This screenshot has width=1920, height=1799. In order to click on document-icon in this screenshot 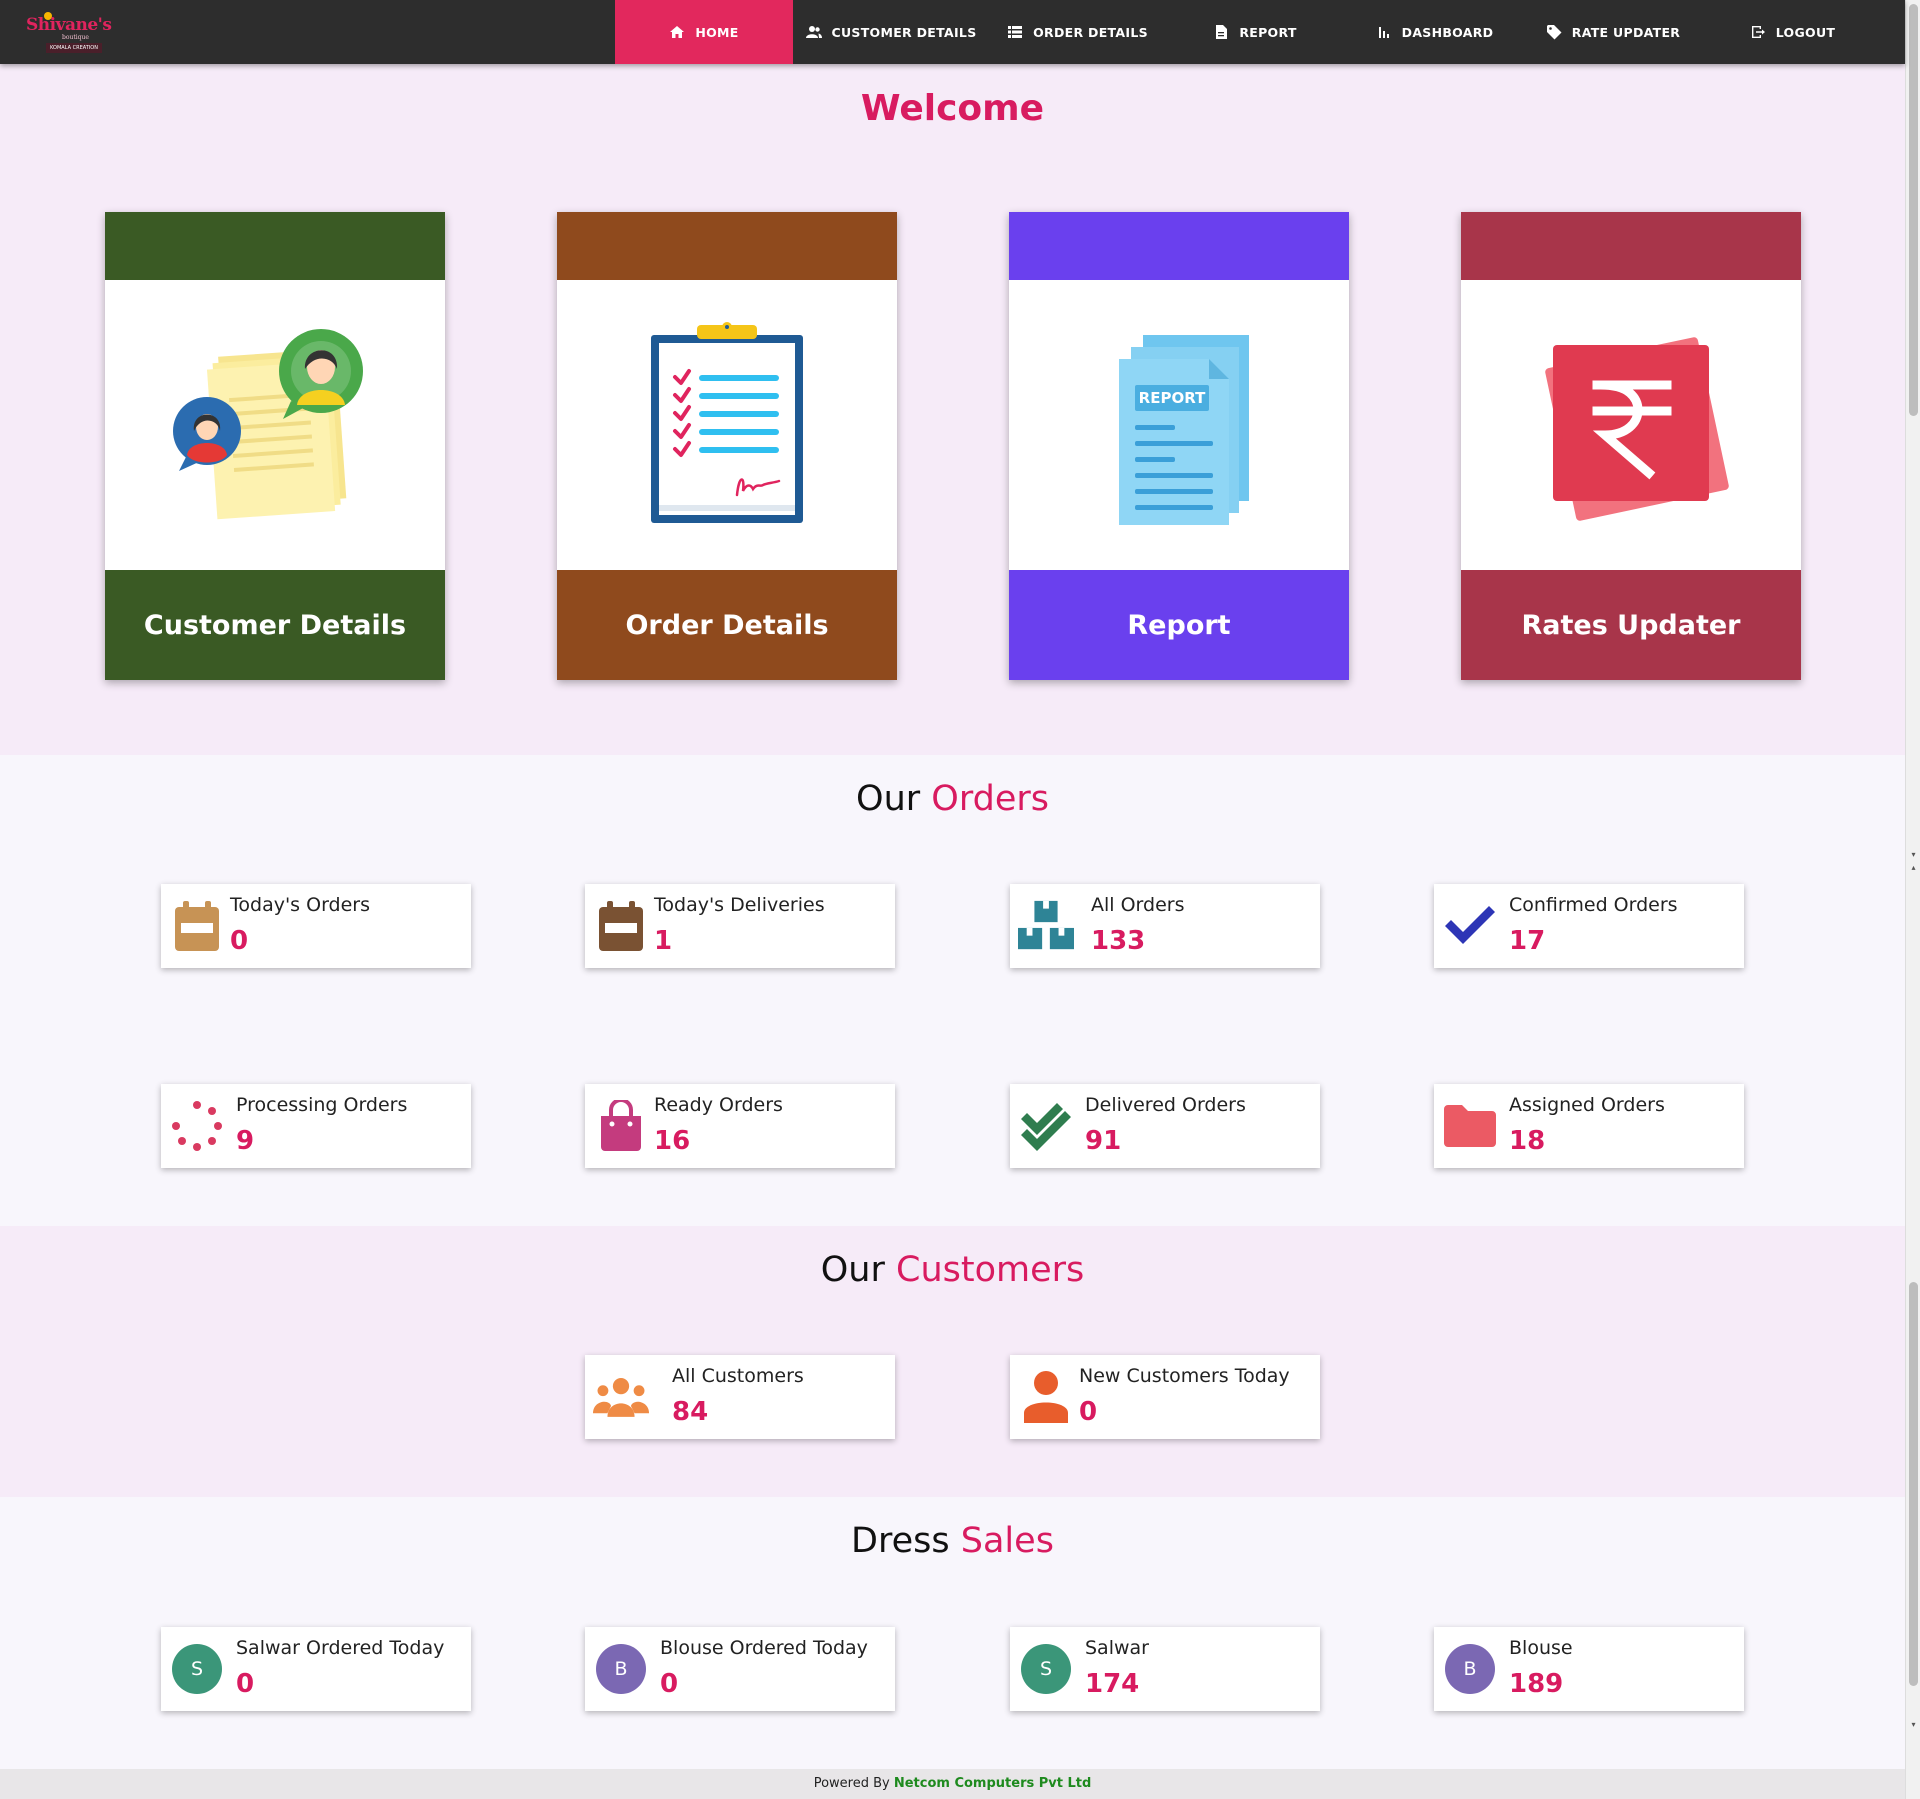, I will do `click(1222, 32)`.